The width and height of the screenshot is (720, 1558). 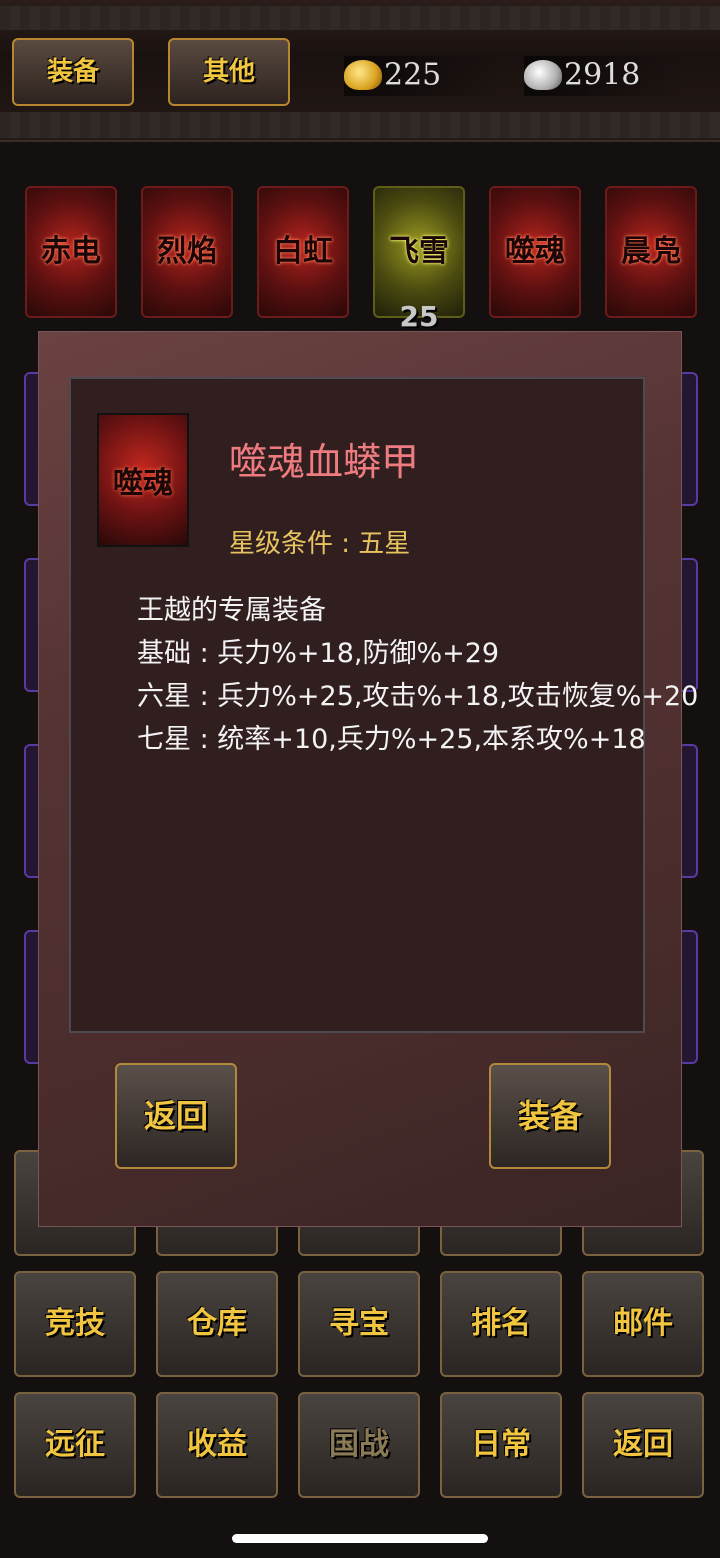 I want to click on equip-slot: 赤电, so click(x=71, y=252).